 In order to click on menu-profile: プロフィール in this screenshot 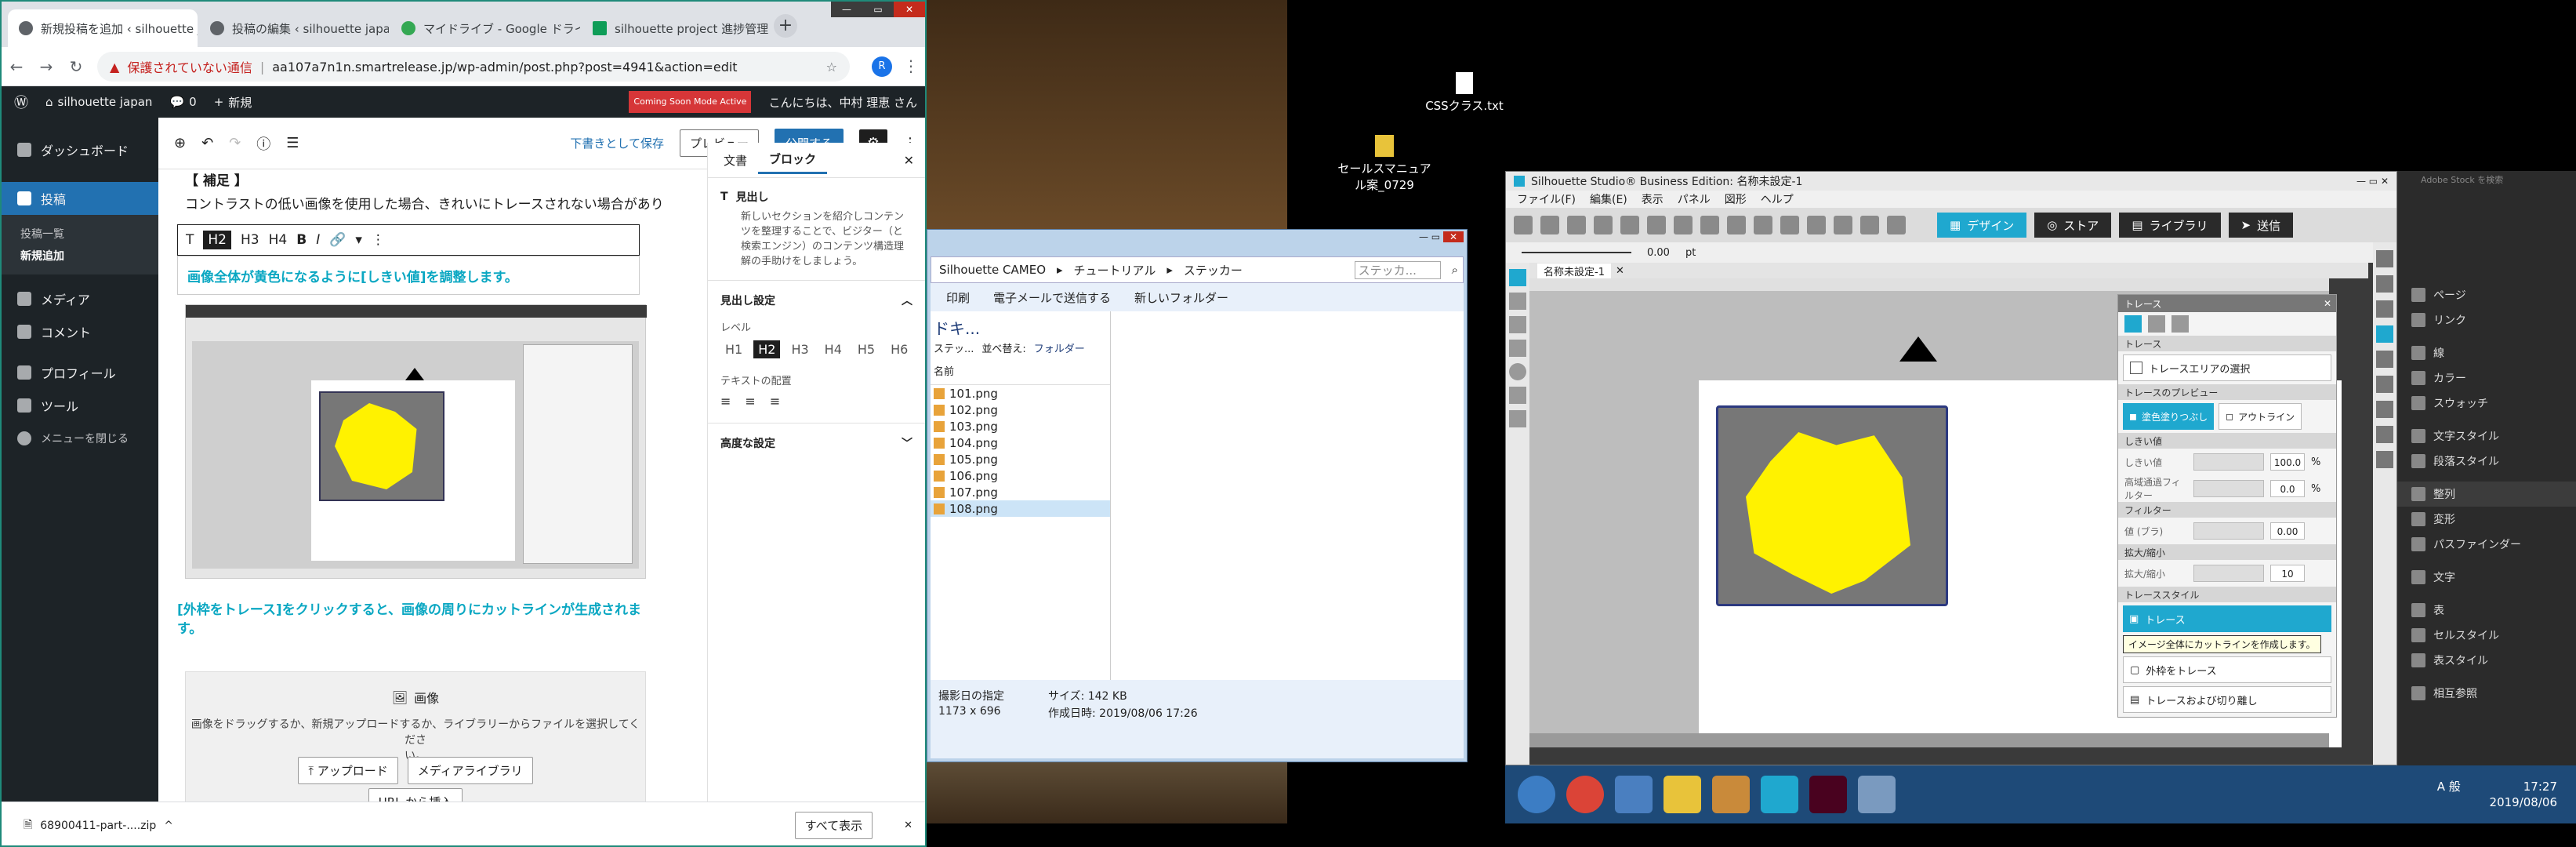, I will do `click(80, 372)`.